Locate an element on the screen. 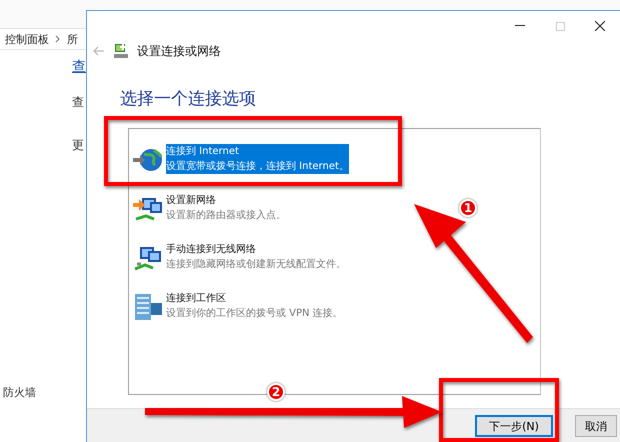 The height and width of the screenshot is (442, 620). breadcrumb-item: 控制面板 is located at coordinates (27, 39).